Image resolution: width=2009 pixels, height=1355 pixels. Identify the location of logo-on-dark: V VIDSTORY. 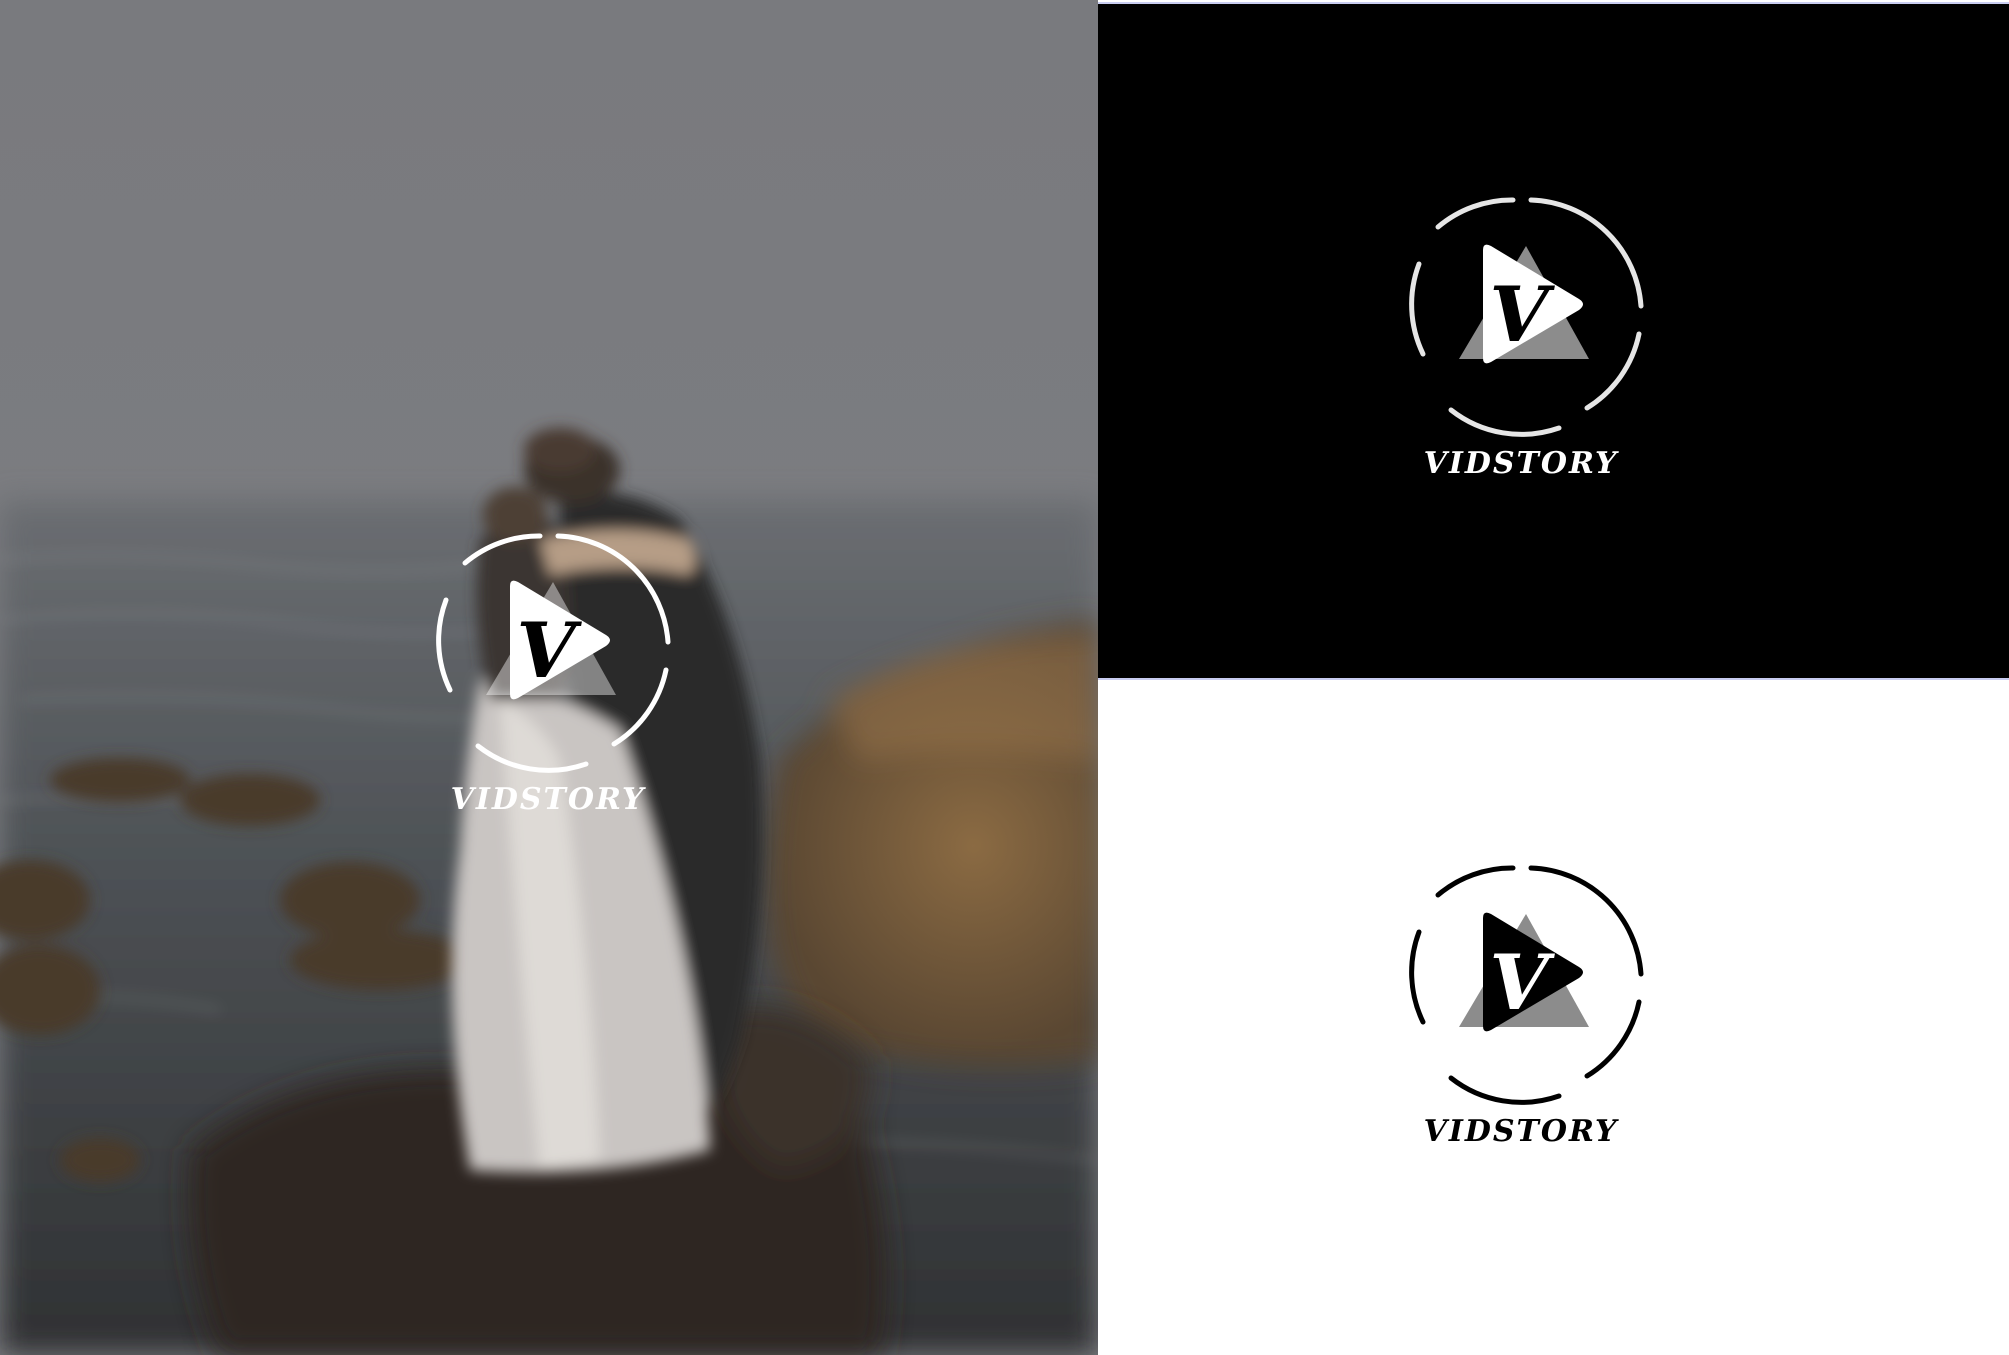
(1521, 354).